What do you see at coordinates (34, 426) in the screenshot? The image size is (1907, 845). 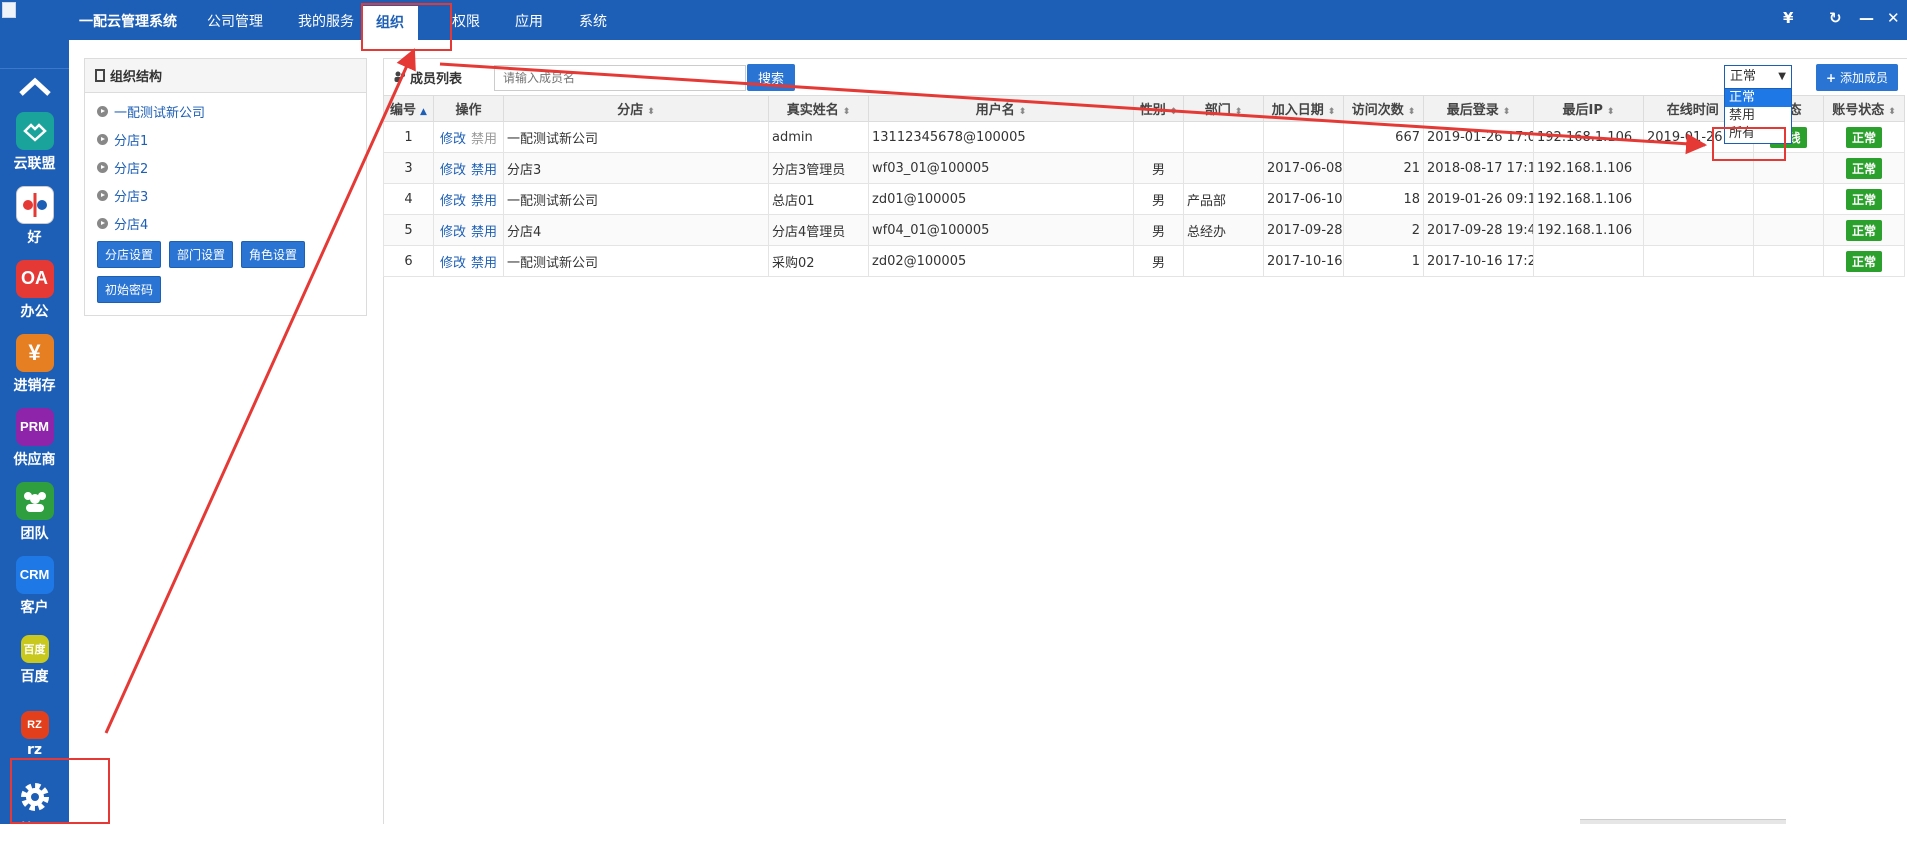 I see `prm-icon: PRM` at bounding box center [34, 426].